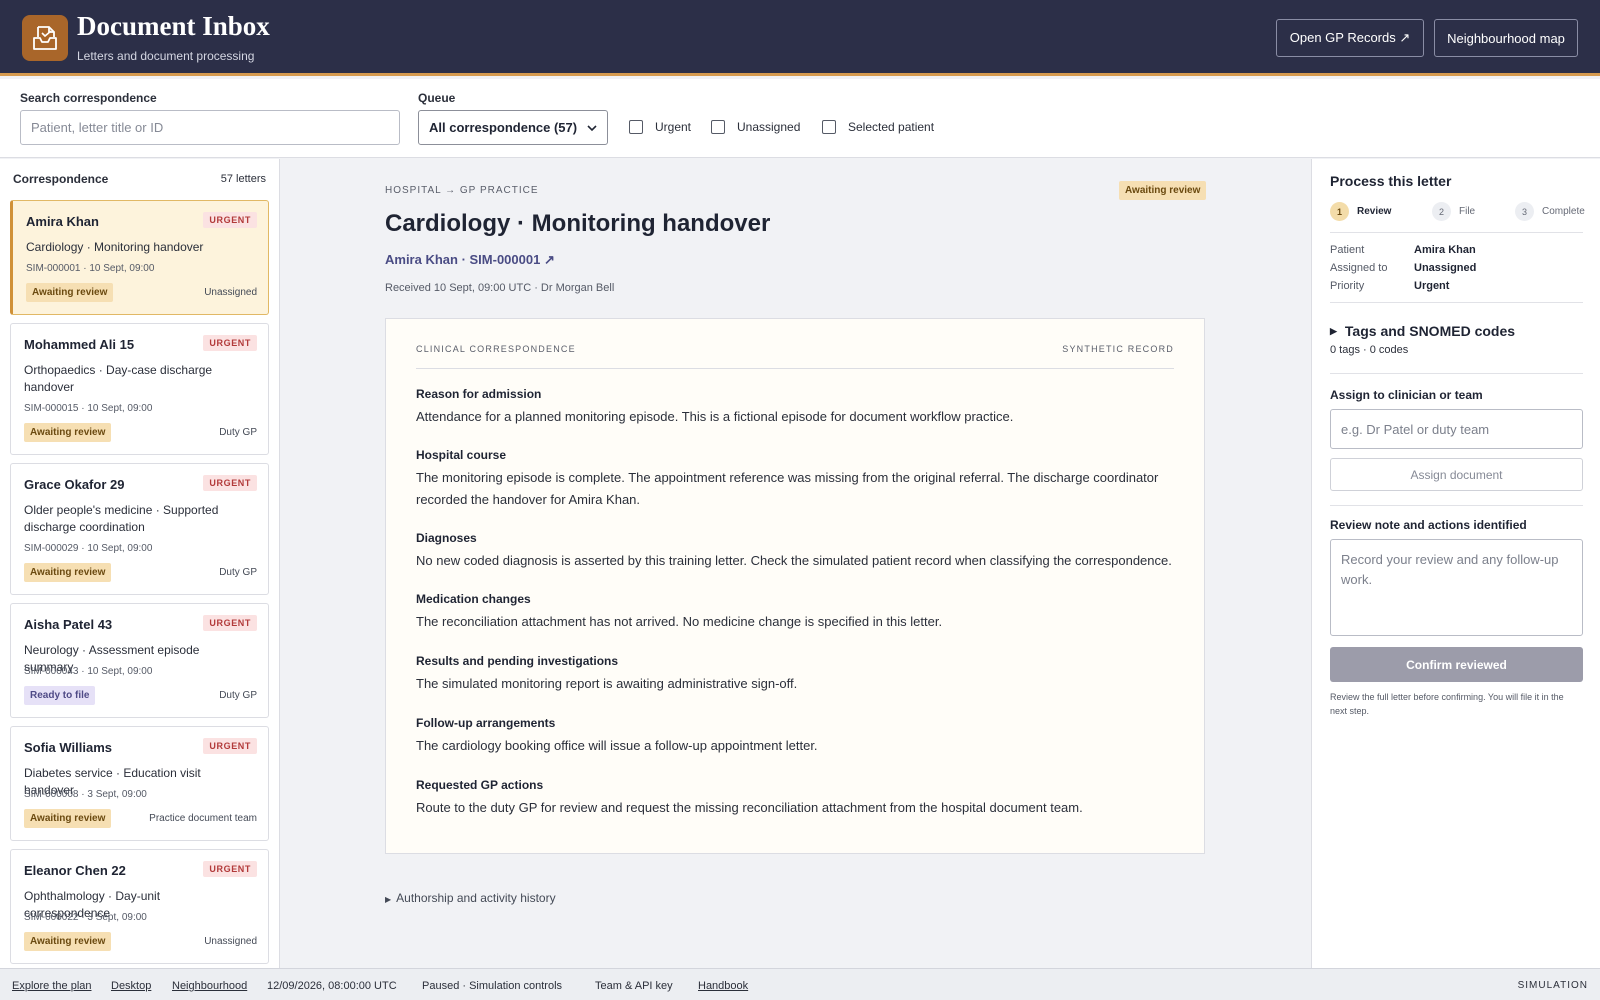 The height and width of the screenshot is (1000, 1600). Describe the element at coordinates (1350, 38) in the screenshot. I see `open-gp-records-button: Open GP Records ↗` at that location.